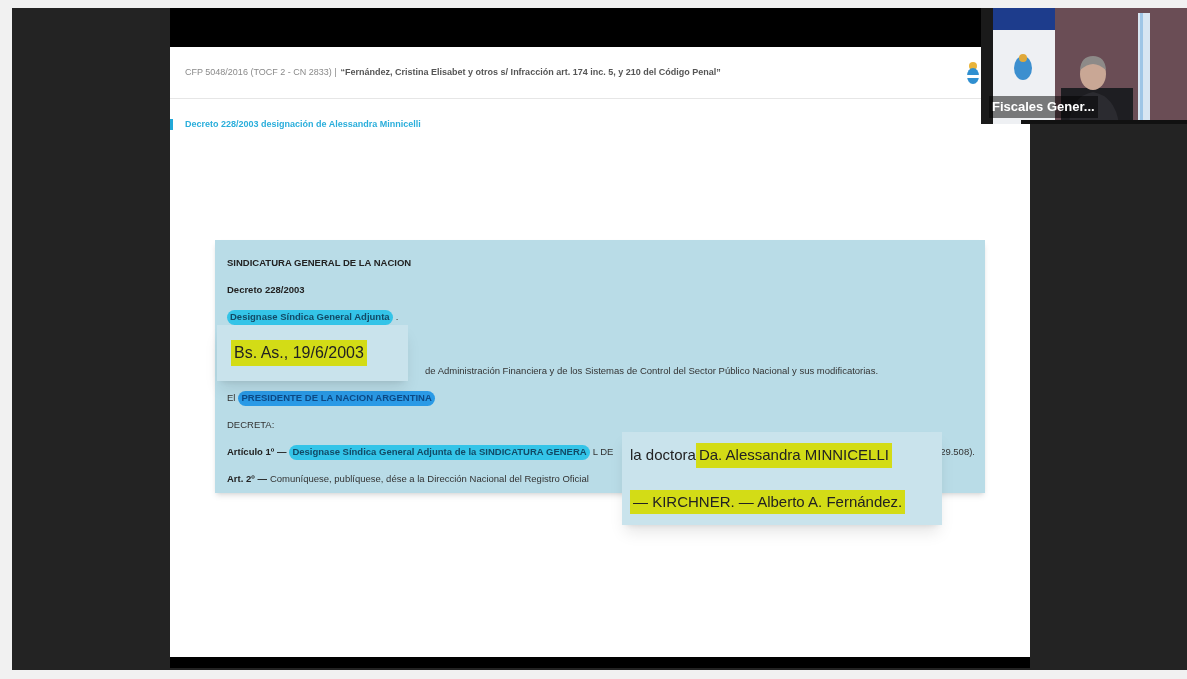  What do you see at coordinates (266, 290) in the screenshot?
I see `document-text: Decreto 228/2003` at bounding box center [266, 290].